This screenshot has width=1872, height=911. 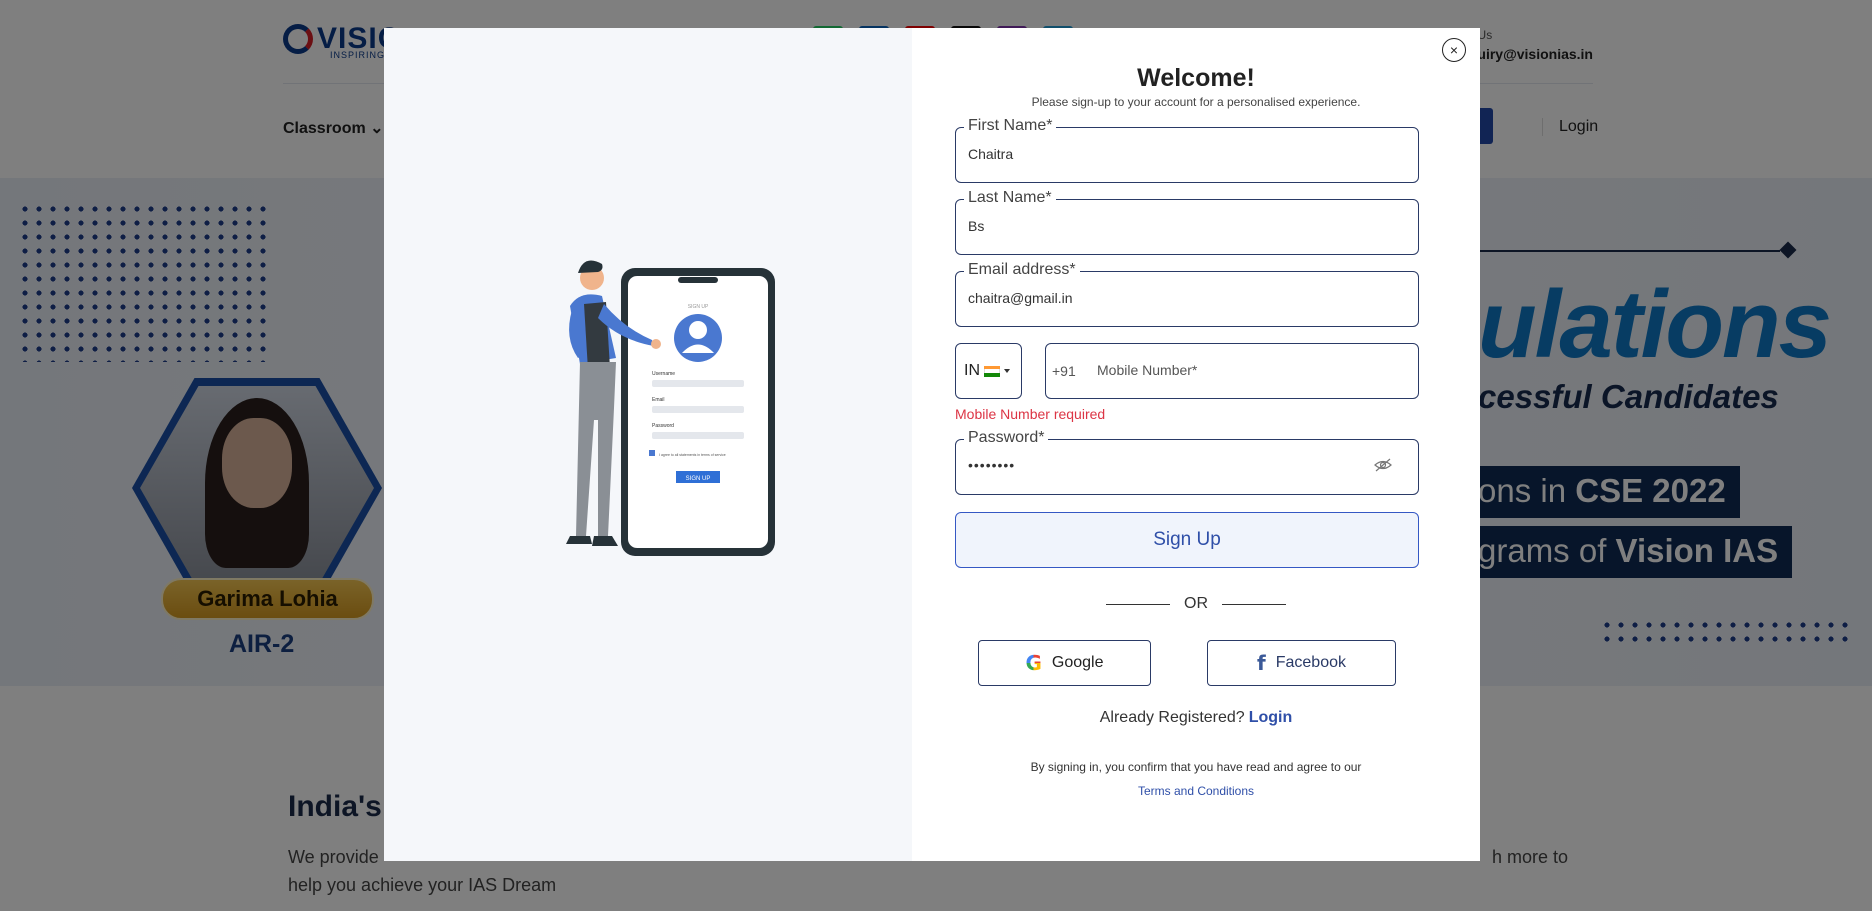 I want to click on india-flag-icon, so click(x=992, y=371).